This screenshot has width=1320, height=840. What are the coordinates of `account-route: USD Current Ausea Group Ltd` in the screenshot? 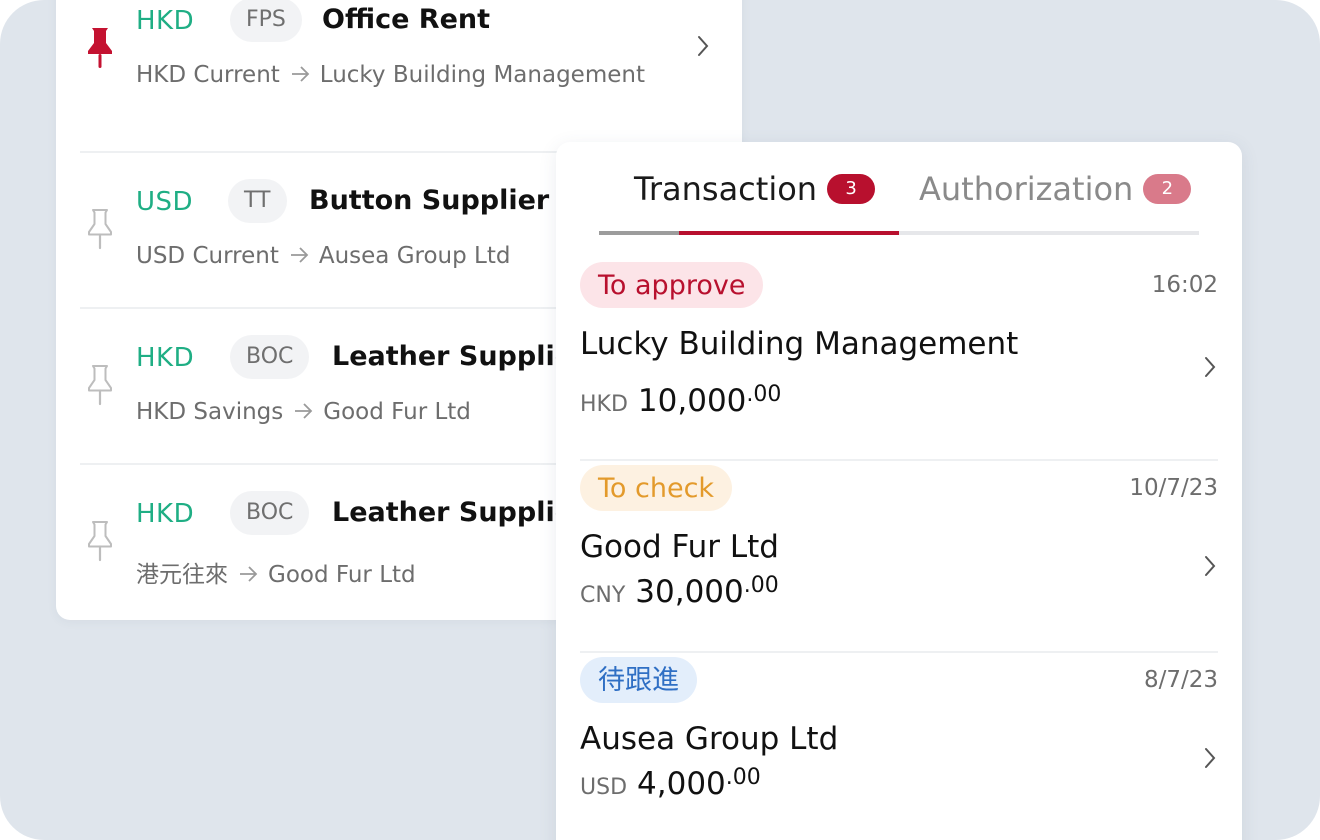 It's located at (323, 256).